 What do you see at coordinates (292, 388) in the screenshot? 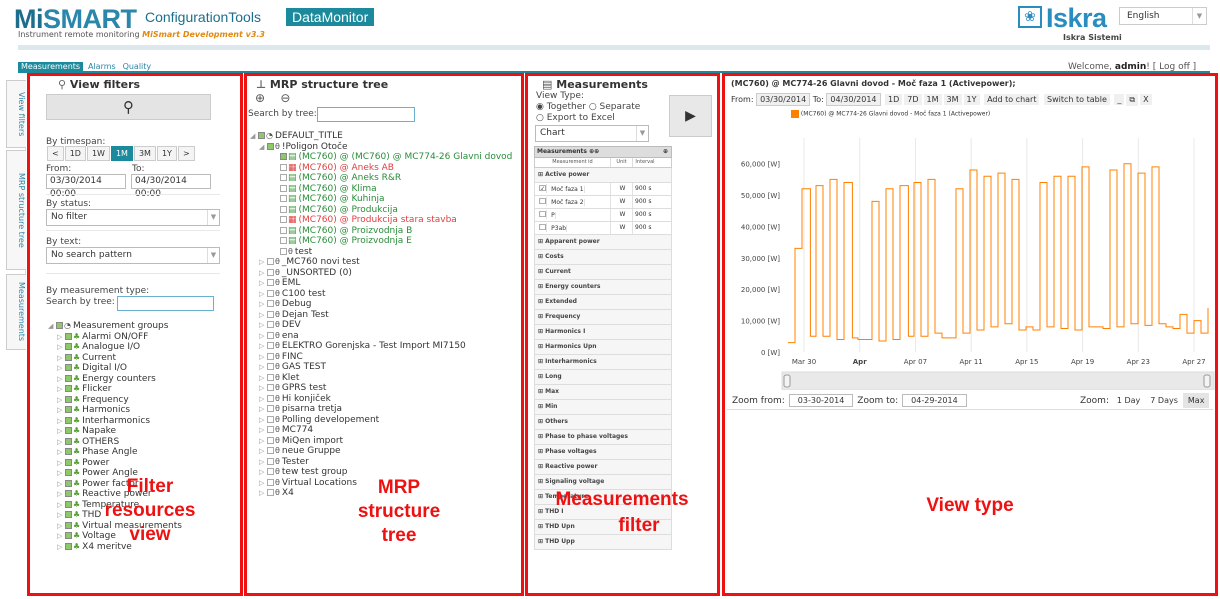
I see `tree-node: ▷ θ GPRS test` at bounding box center [292, 388].